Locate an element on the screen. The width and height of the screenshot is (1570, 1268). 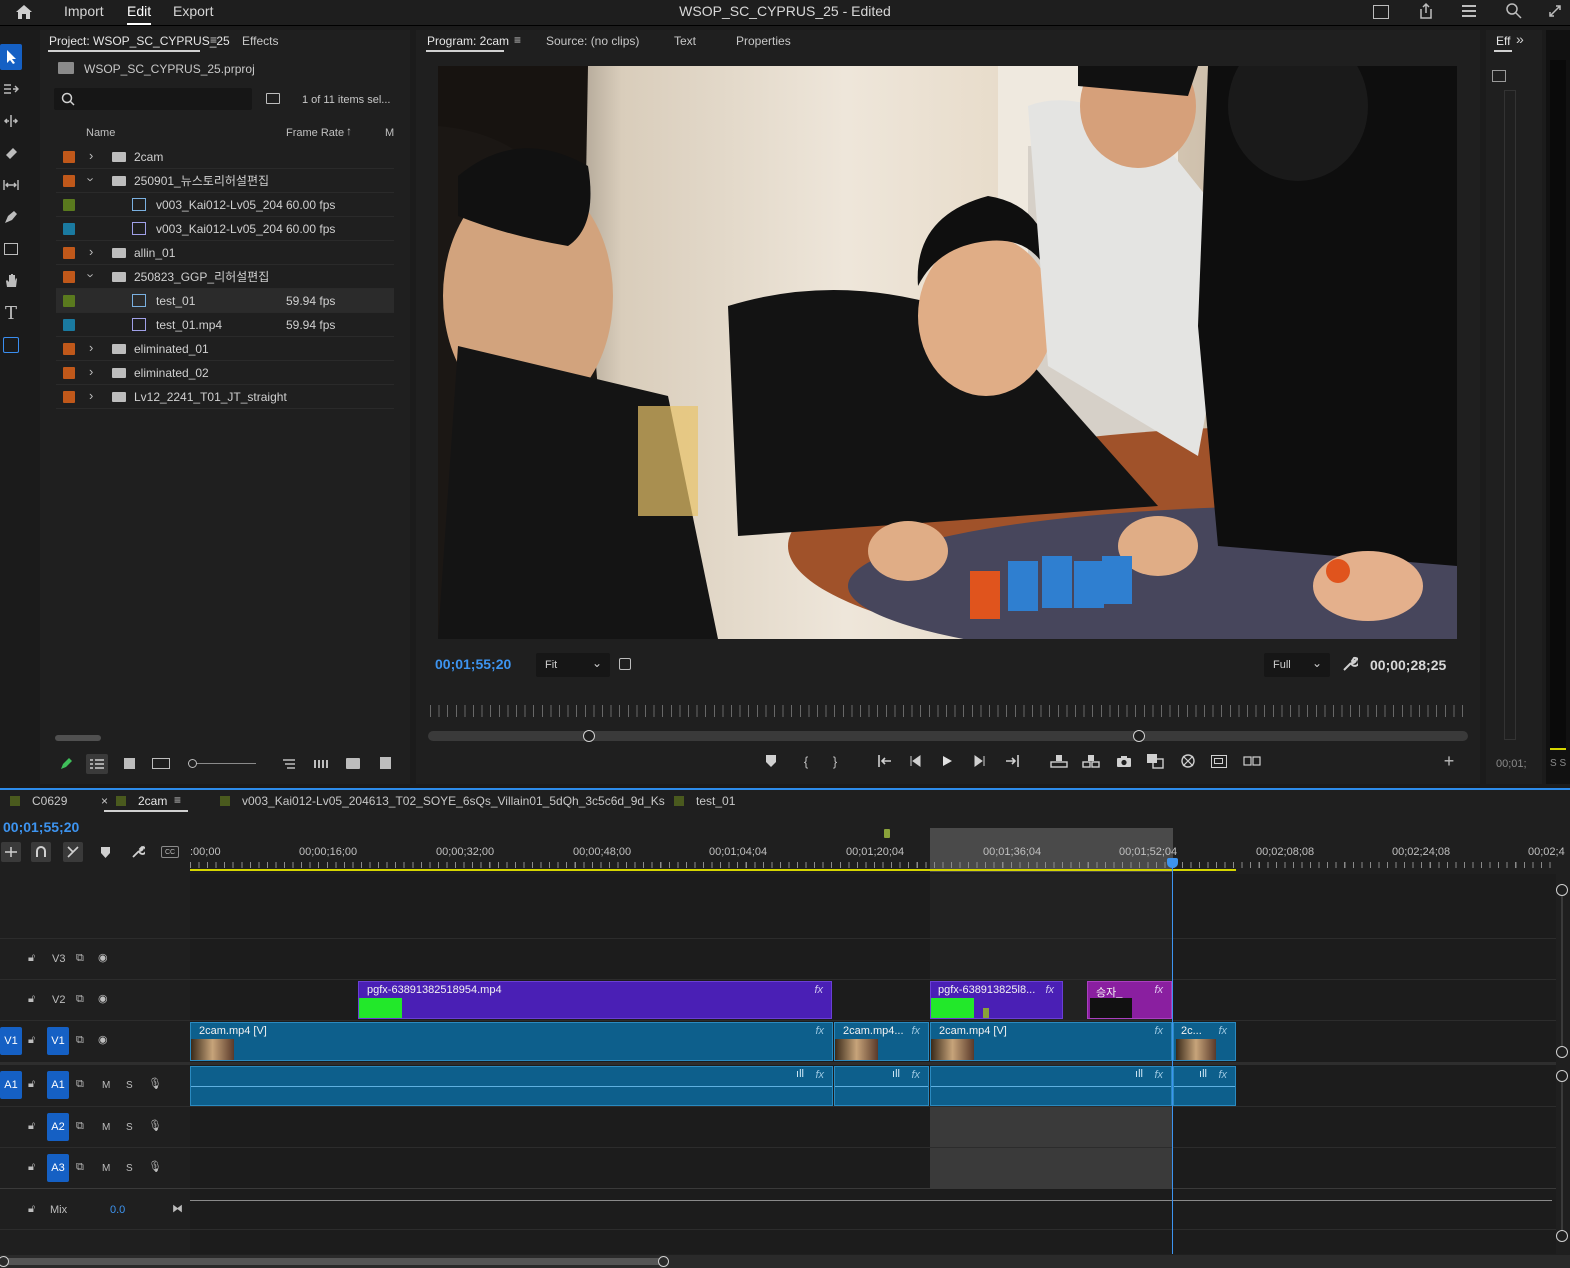
source-patch-v1: V1 is located at coordinates (11, 1041).